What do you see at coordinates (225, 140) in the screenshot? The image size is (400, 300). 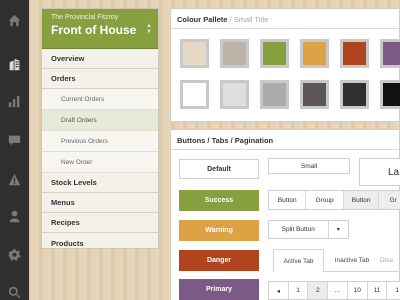 I see `components-title: Buttons / Tabs / Pagination` at bounding box center [225, 140].